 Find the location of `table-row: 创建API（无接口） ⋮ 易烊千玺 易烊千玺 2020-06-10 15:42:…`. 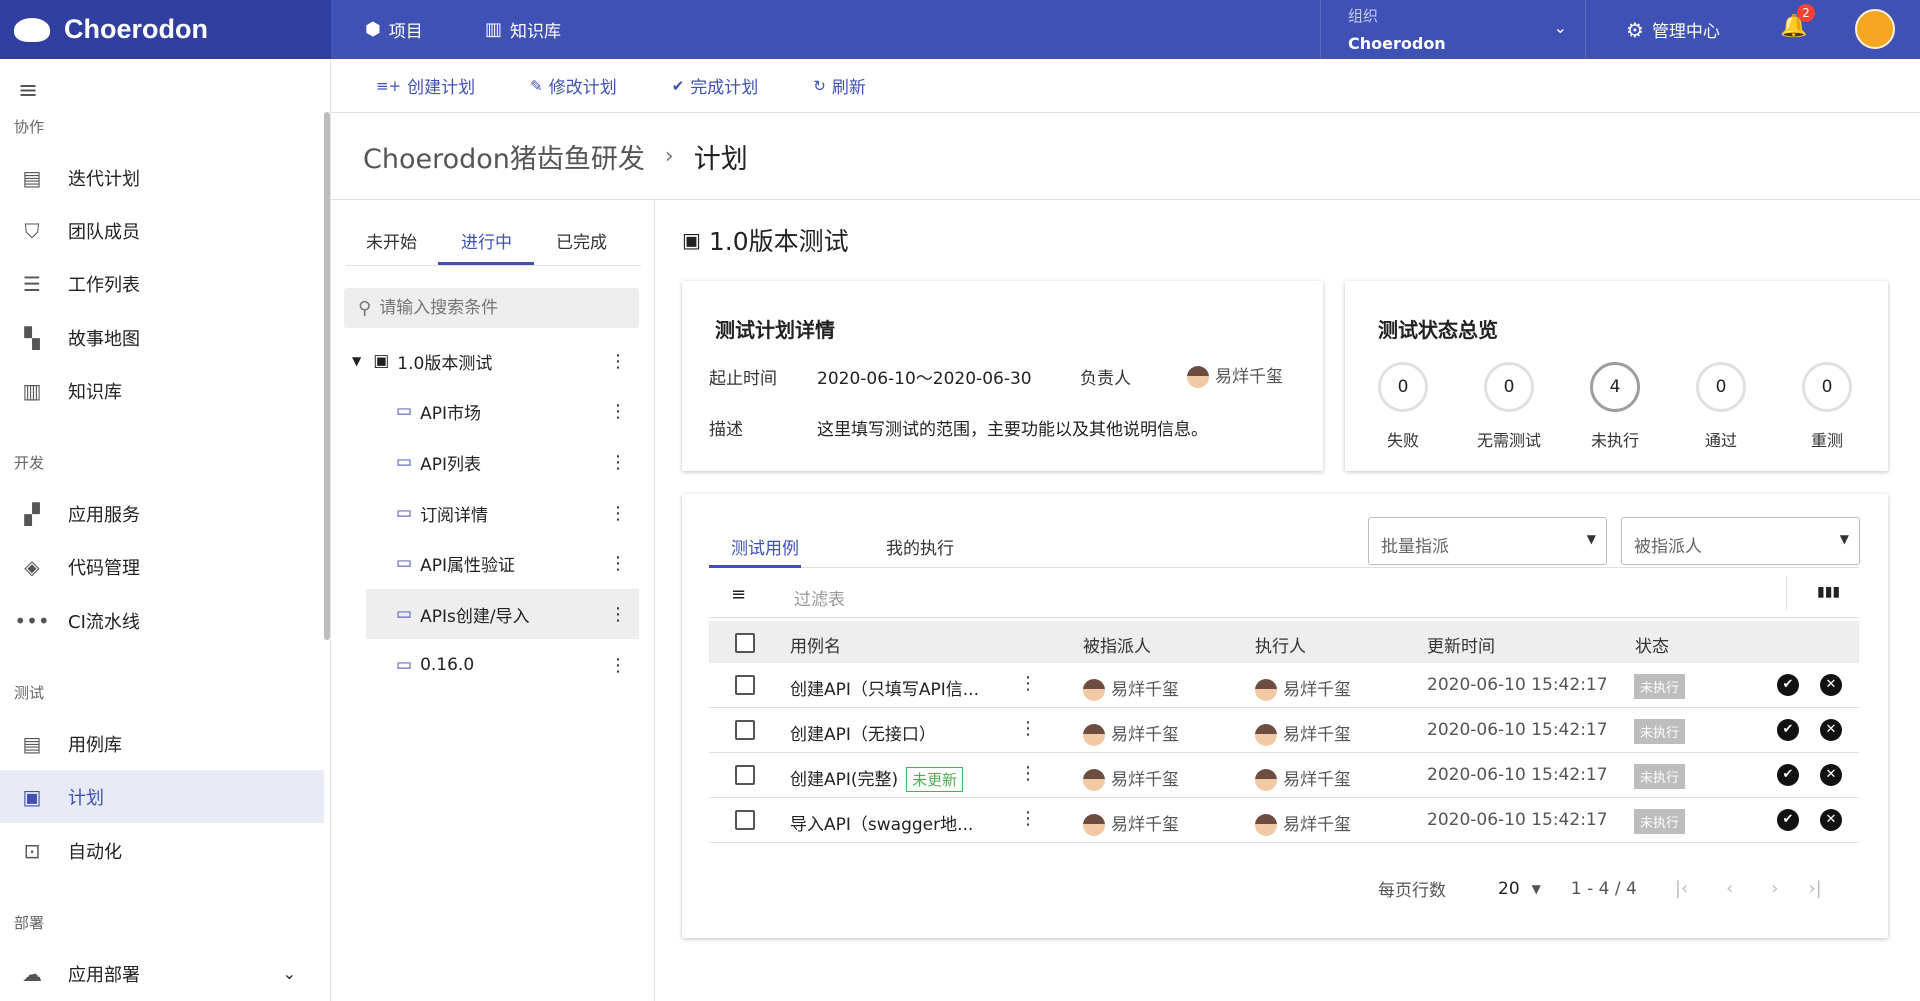

table-row: 创建API（无接口） ⋮ 易烊千玺 易烊千玺 2020-06-10 15:42:… is located at coordinates (1284, 730).